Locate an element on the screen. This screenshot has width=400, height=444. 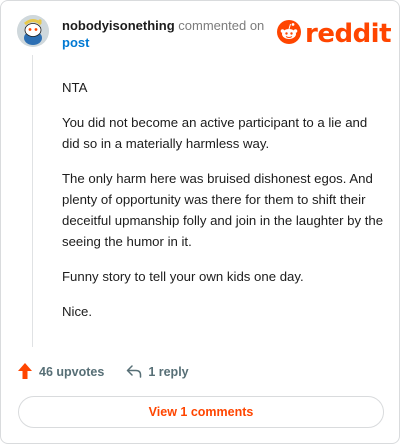
comment-paragraph: Nice. is located at coordinates (77, 311).